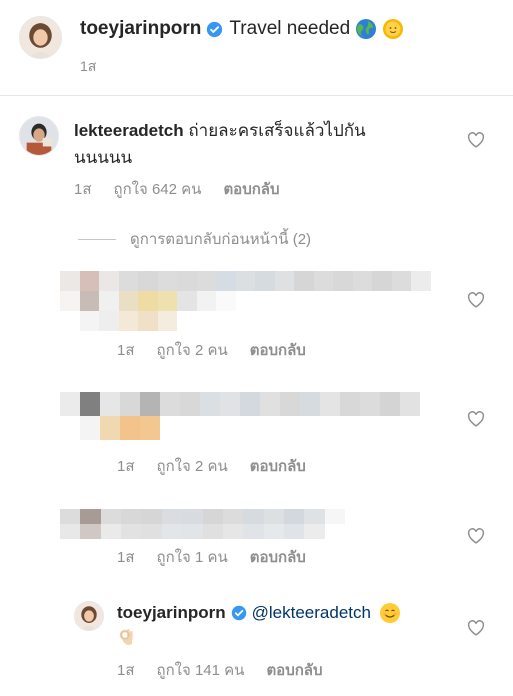 The image size is (513, 696). I want to click on reply-likes-count: ถูกใจ 1 คน, so click(192, 557).